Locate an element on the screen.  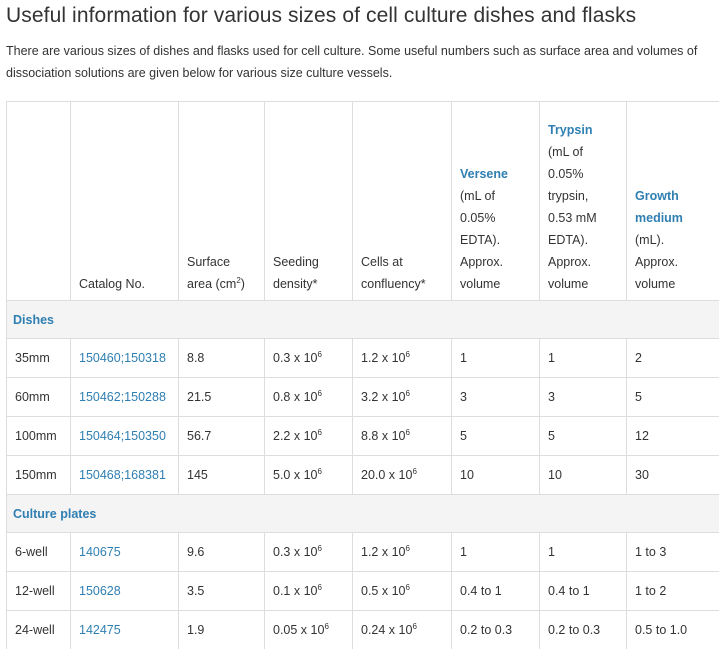
header-growth-rest: (mL). Approx. volume is located at coordinates (656, 262).